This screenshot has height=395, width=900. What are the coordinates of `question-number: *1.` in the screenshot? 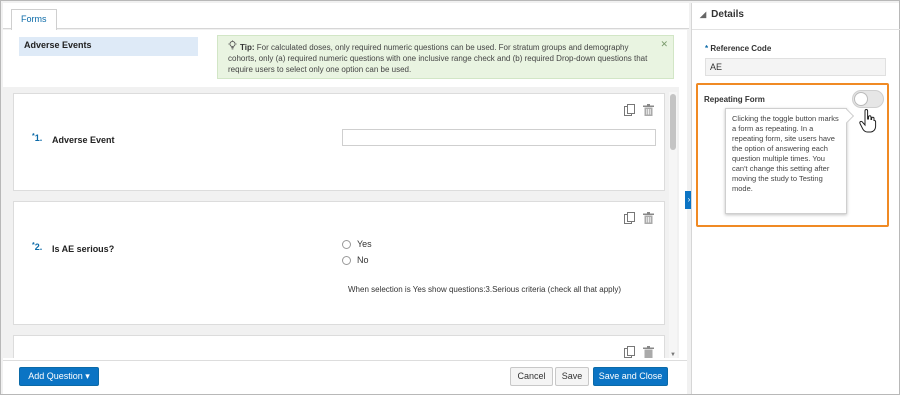 It's located at (37, 138).